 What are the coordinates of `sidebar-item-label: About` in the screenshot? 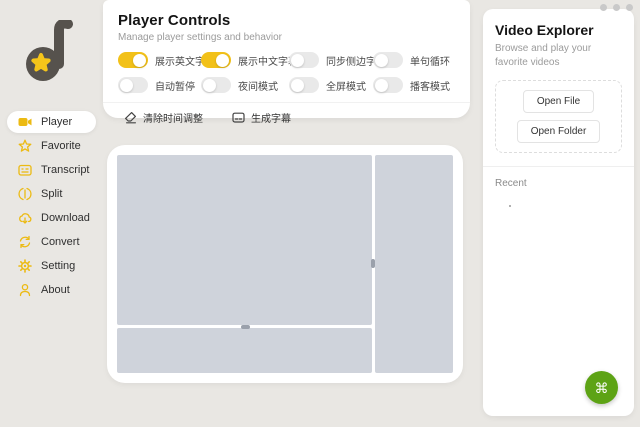 It's located at (55, 290).